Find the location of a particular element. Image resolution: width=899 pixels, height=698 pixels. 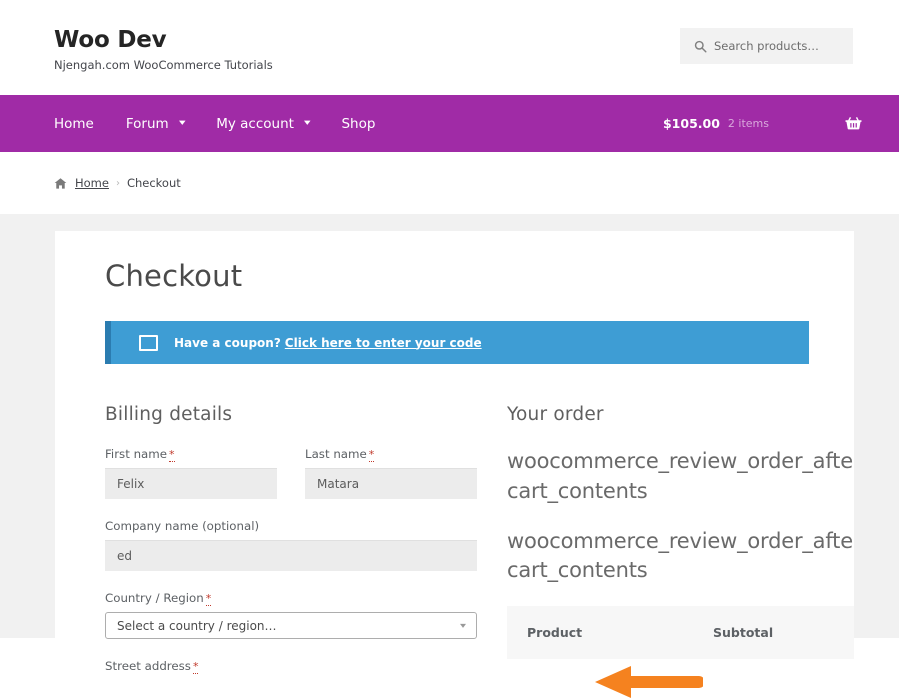

field-label-text: First name is located at coordinates (136, 454).